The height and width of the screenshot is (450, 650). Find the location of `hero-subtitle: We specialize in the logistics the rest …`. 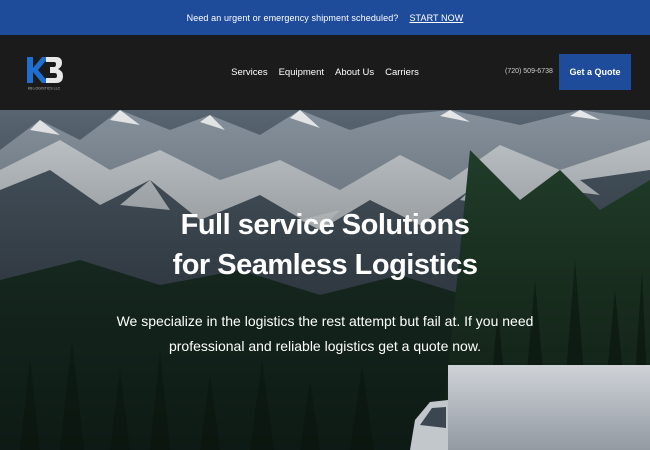

hero-subtitle: We specialize in the logistics the rest … is located at coordinates (325, 334).